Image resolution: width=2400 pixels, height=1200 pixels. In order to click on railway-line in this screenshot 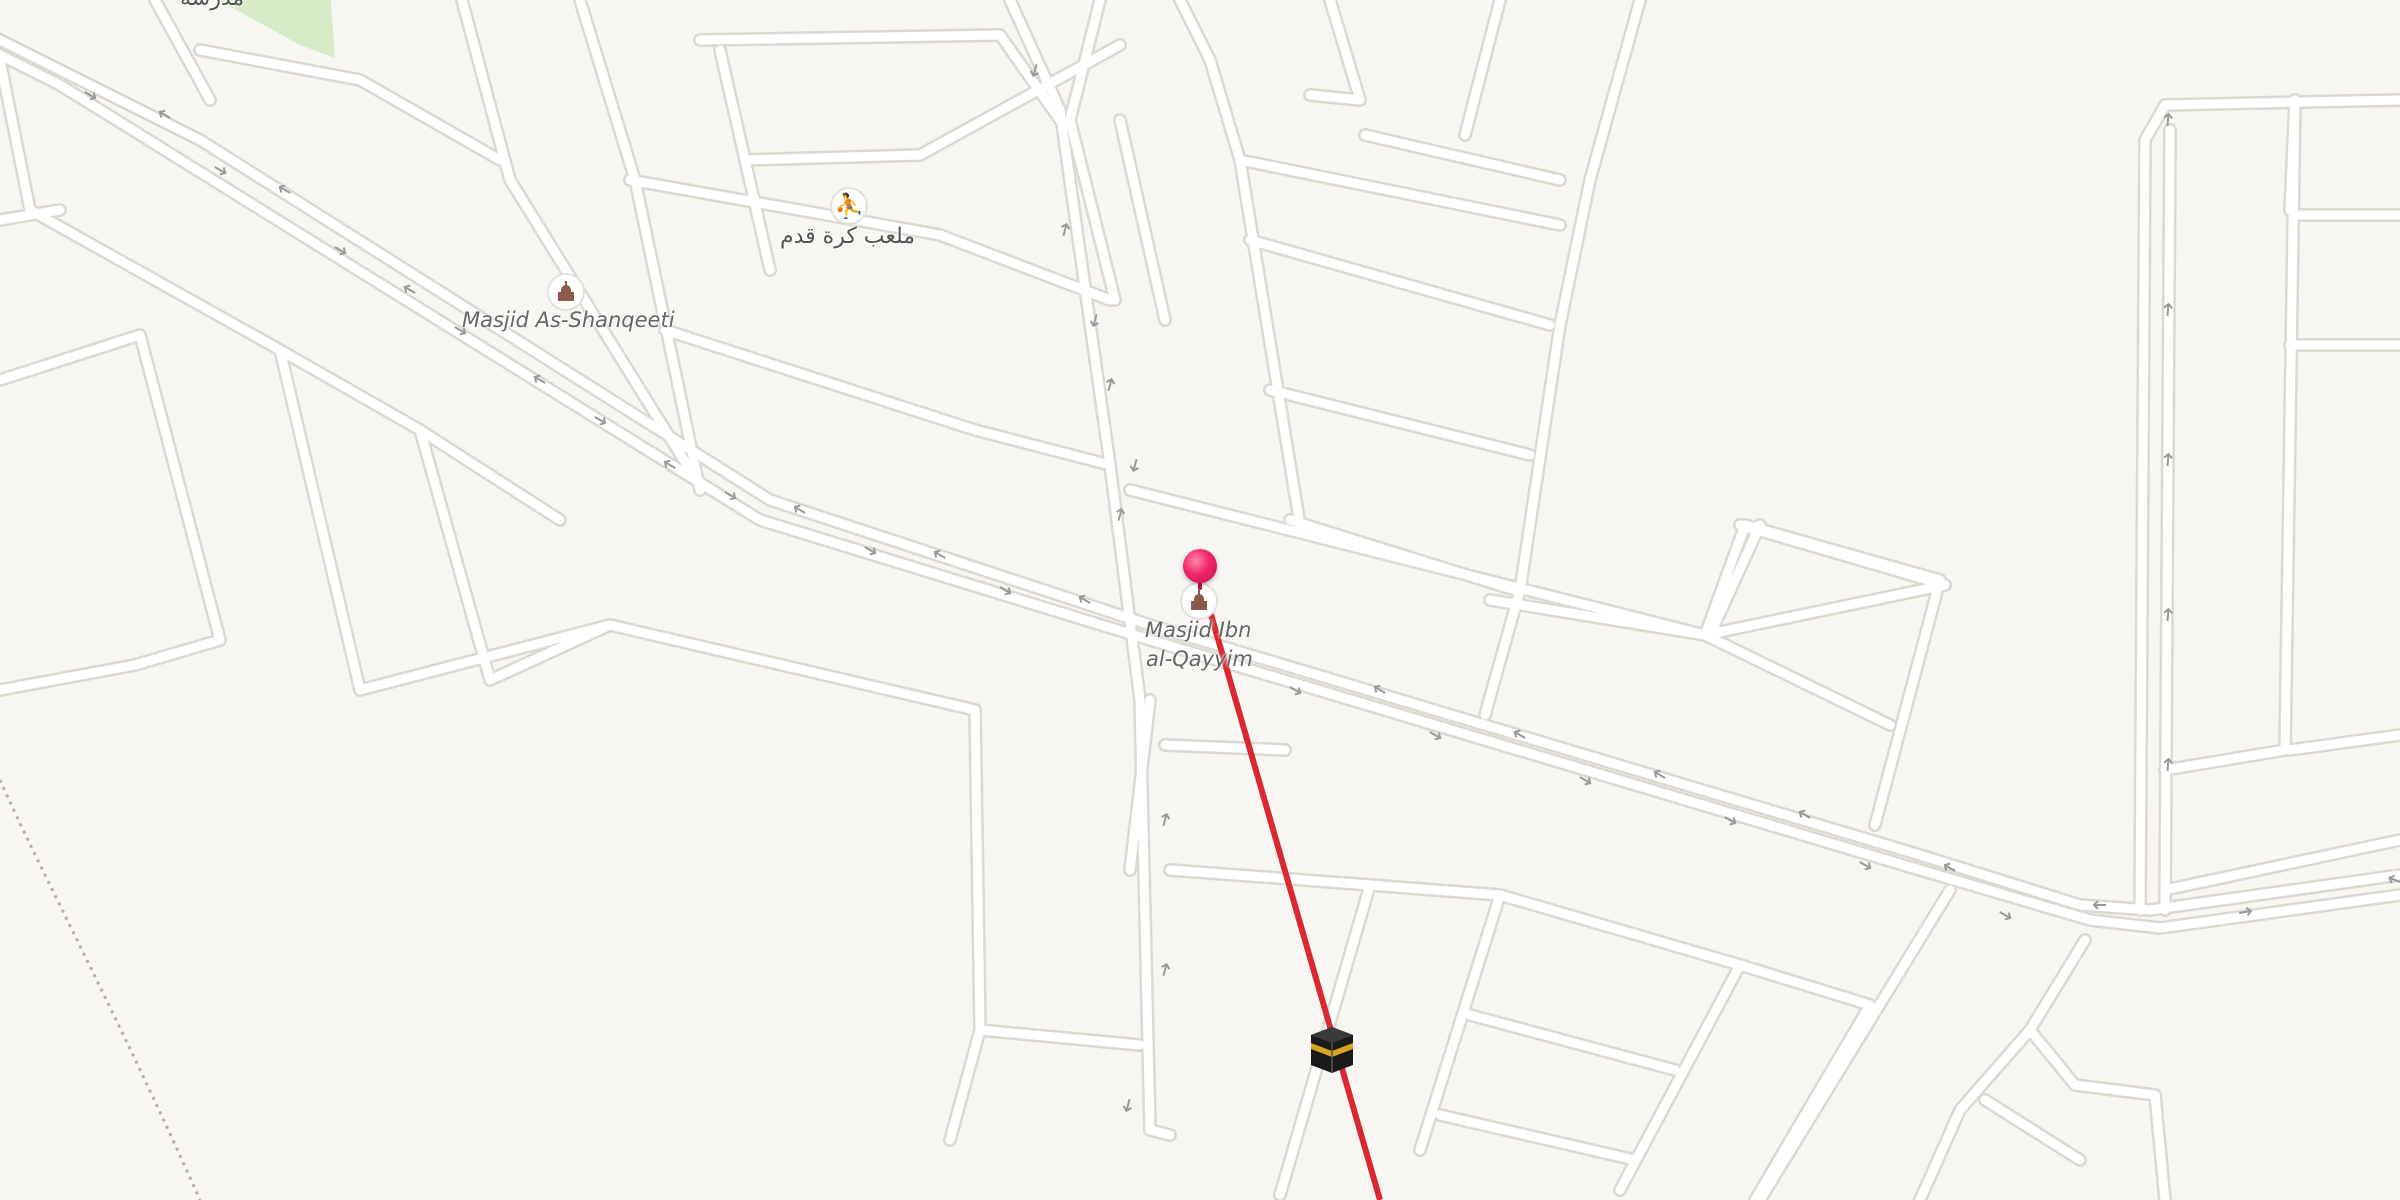, I will do `click(101, 989)`.